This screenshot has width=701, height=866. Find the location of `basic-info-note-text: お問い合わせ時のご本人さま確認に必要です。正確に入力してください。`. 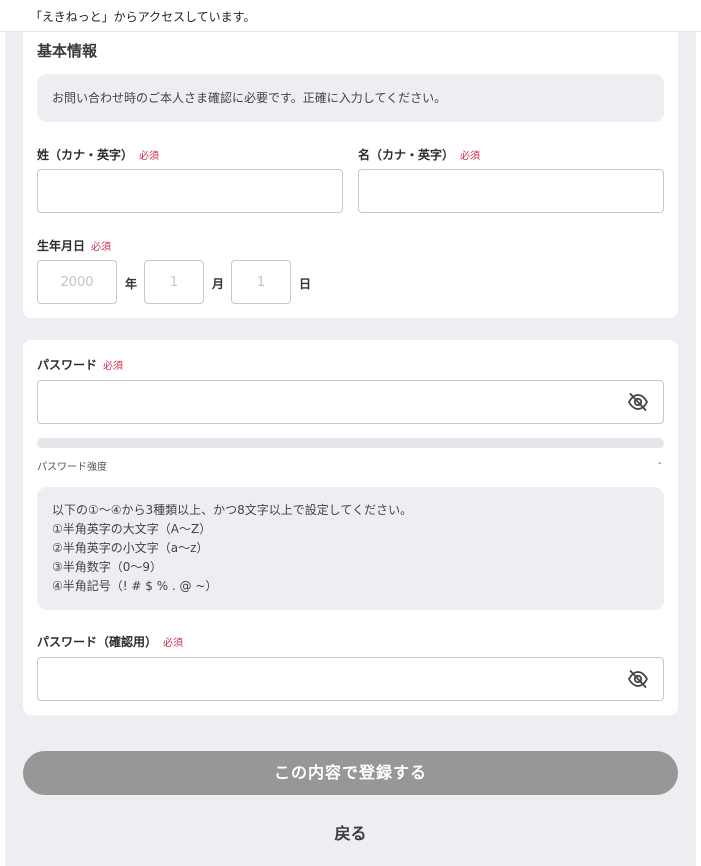

basic-info-note-text: お問い合わせ時のご本人さま確認に必要です。正確に入力してください。 is located at coordinates (249, 98).